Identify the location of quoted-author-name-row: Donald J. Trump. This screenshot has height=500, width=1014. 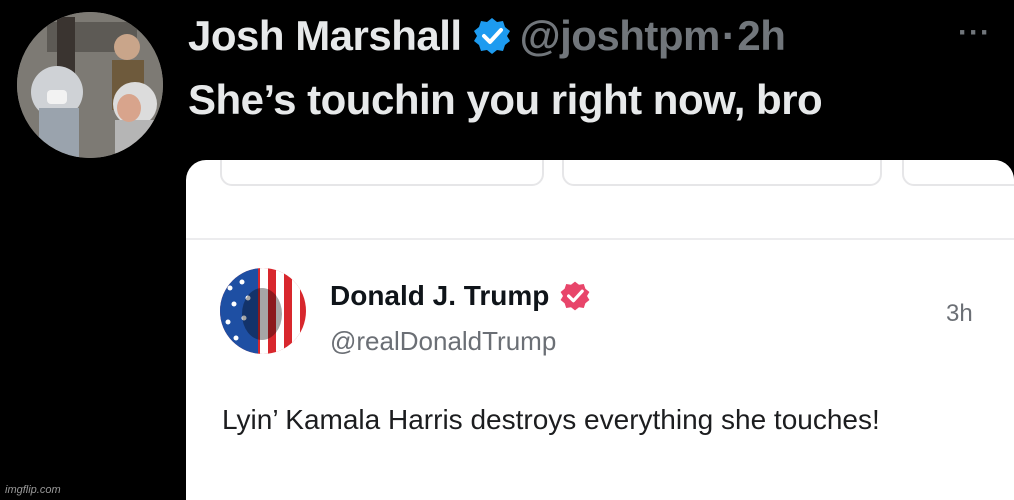
(460, 296).